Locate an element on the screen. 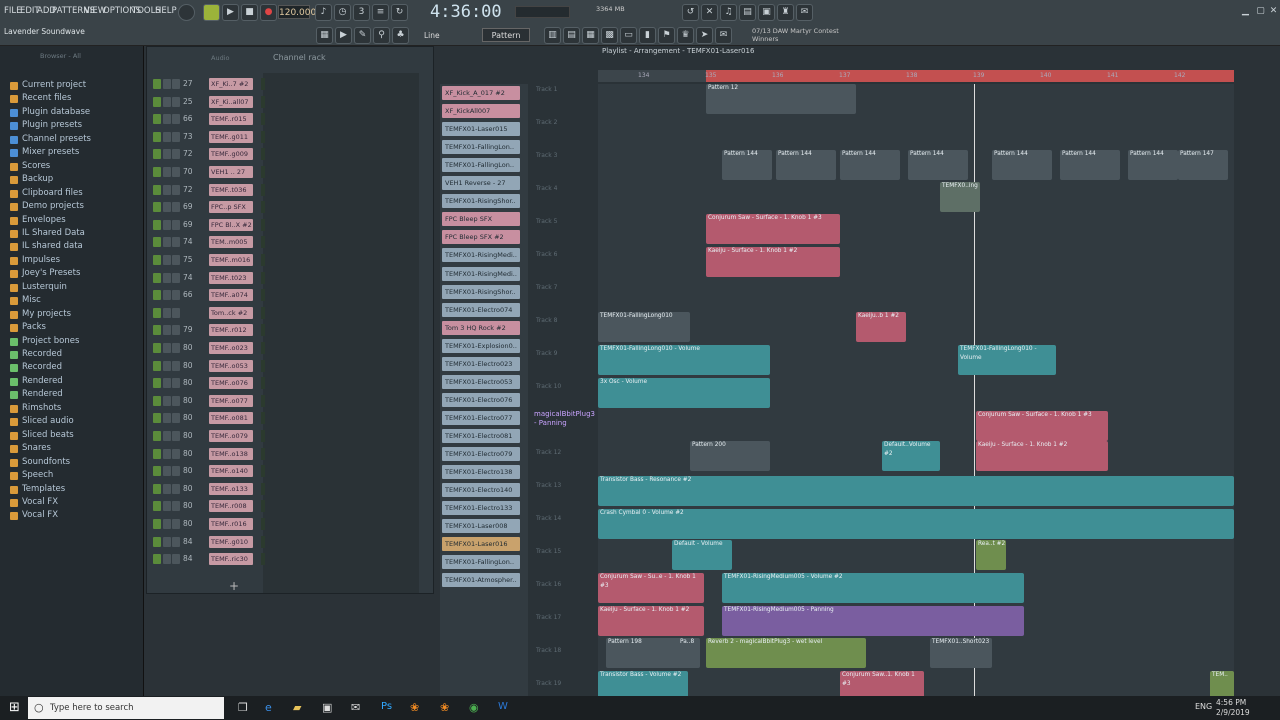  channel-row: 69 FPC..p SFX is located at coordinates (288, 207).